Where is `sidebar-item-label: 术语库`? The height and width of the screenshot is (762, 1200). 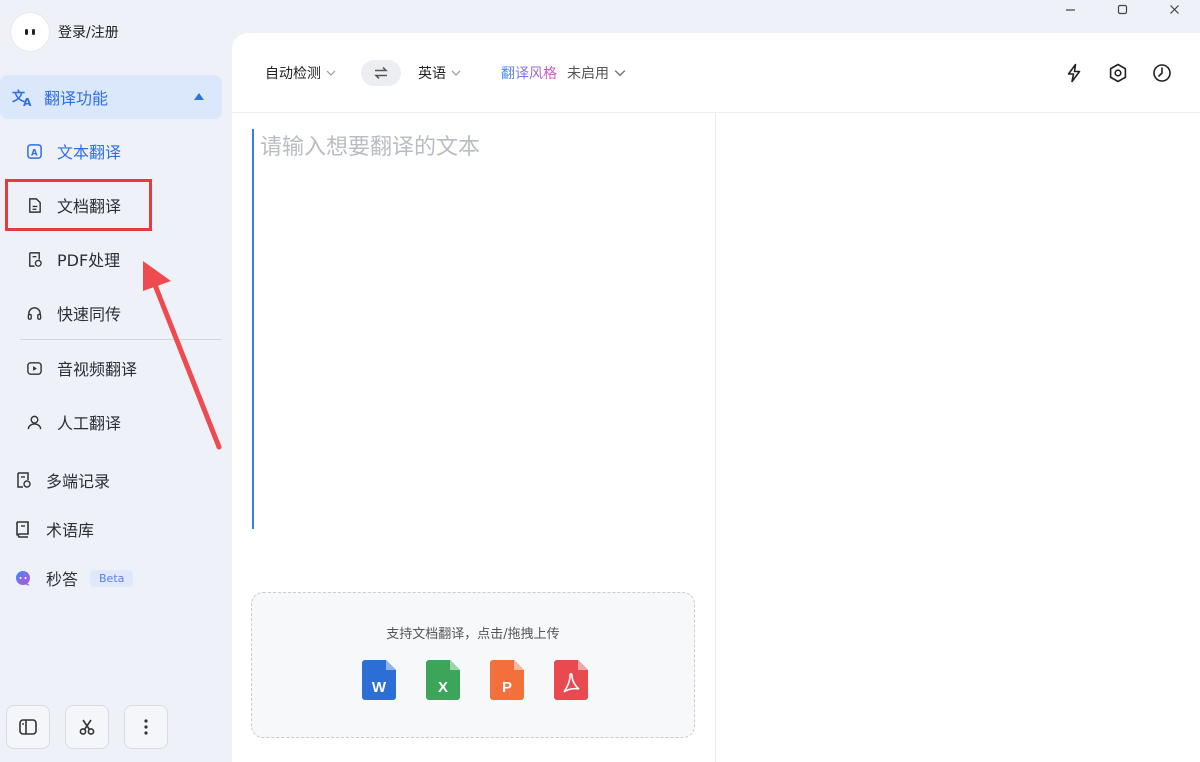 sidebar-item-label: 术语库 is located at coordinates (70, 530).